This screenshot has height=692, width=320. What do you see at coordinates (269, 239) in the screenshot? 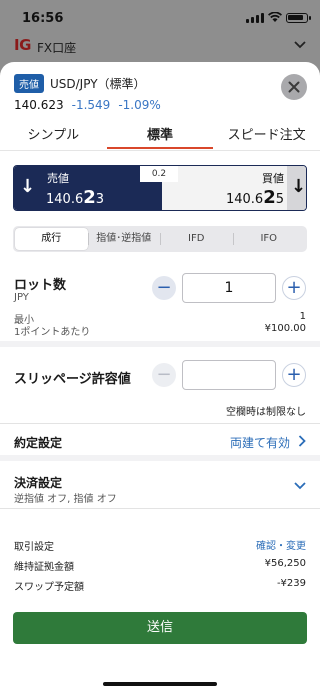
I see `order-type-ifo: IFO` at bounding box center [269, 239].